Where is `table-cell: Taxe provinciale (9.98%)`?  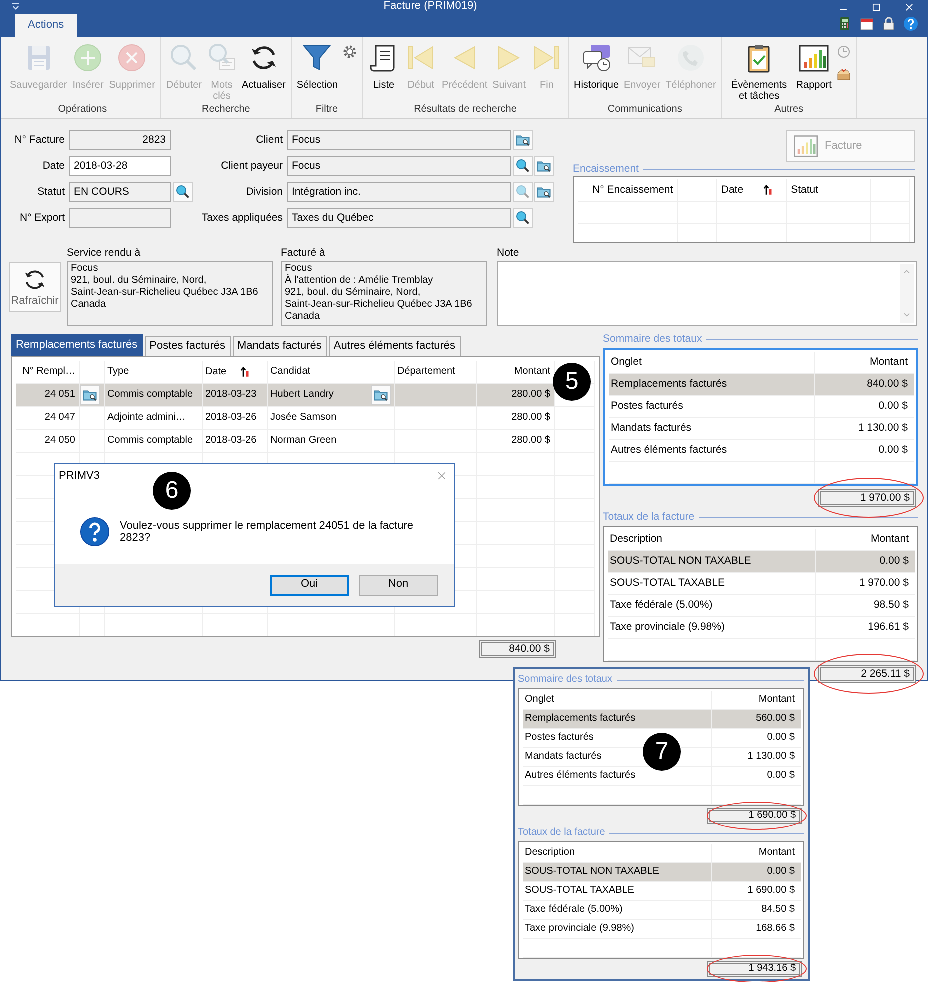 table-cell: Taxe provinciale (9.98%) is located at coordinates (579, 929).